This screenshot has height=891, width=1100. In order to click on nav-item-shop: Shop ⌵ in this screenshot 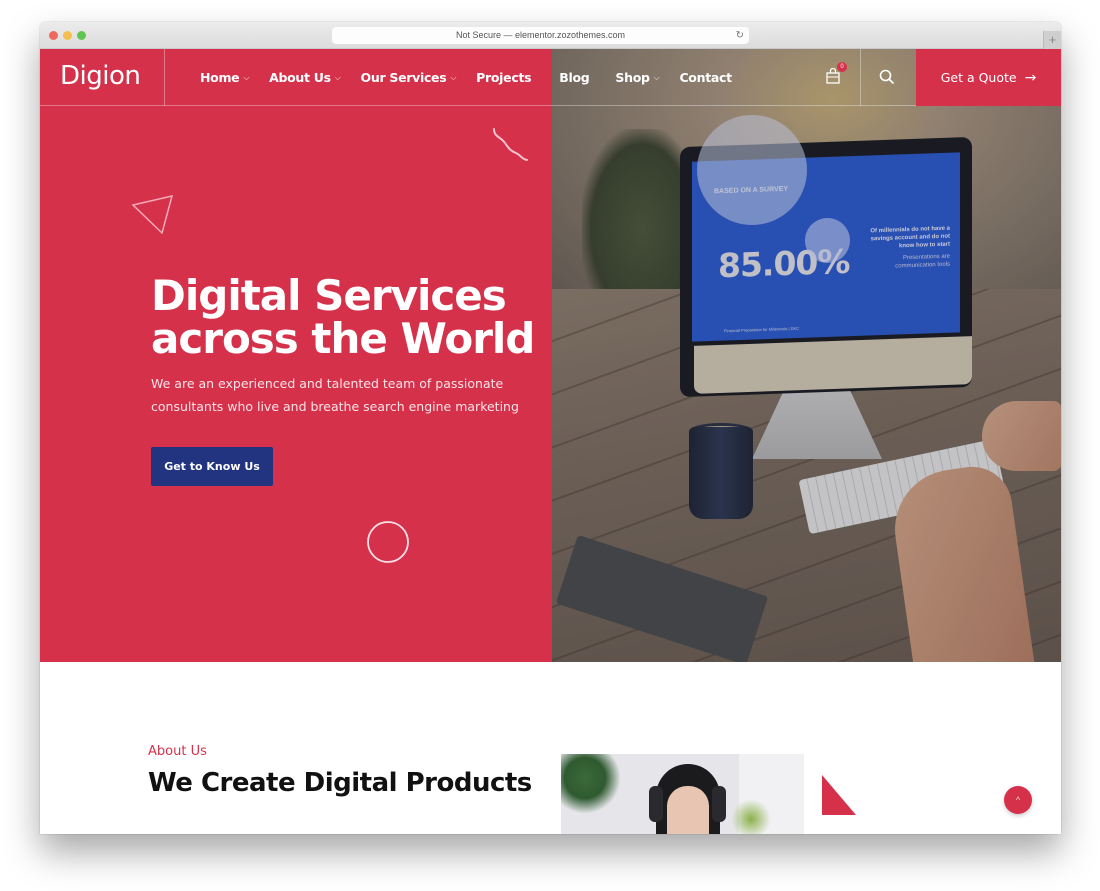, I will do `click(637, 77)`.